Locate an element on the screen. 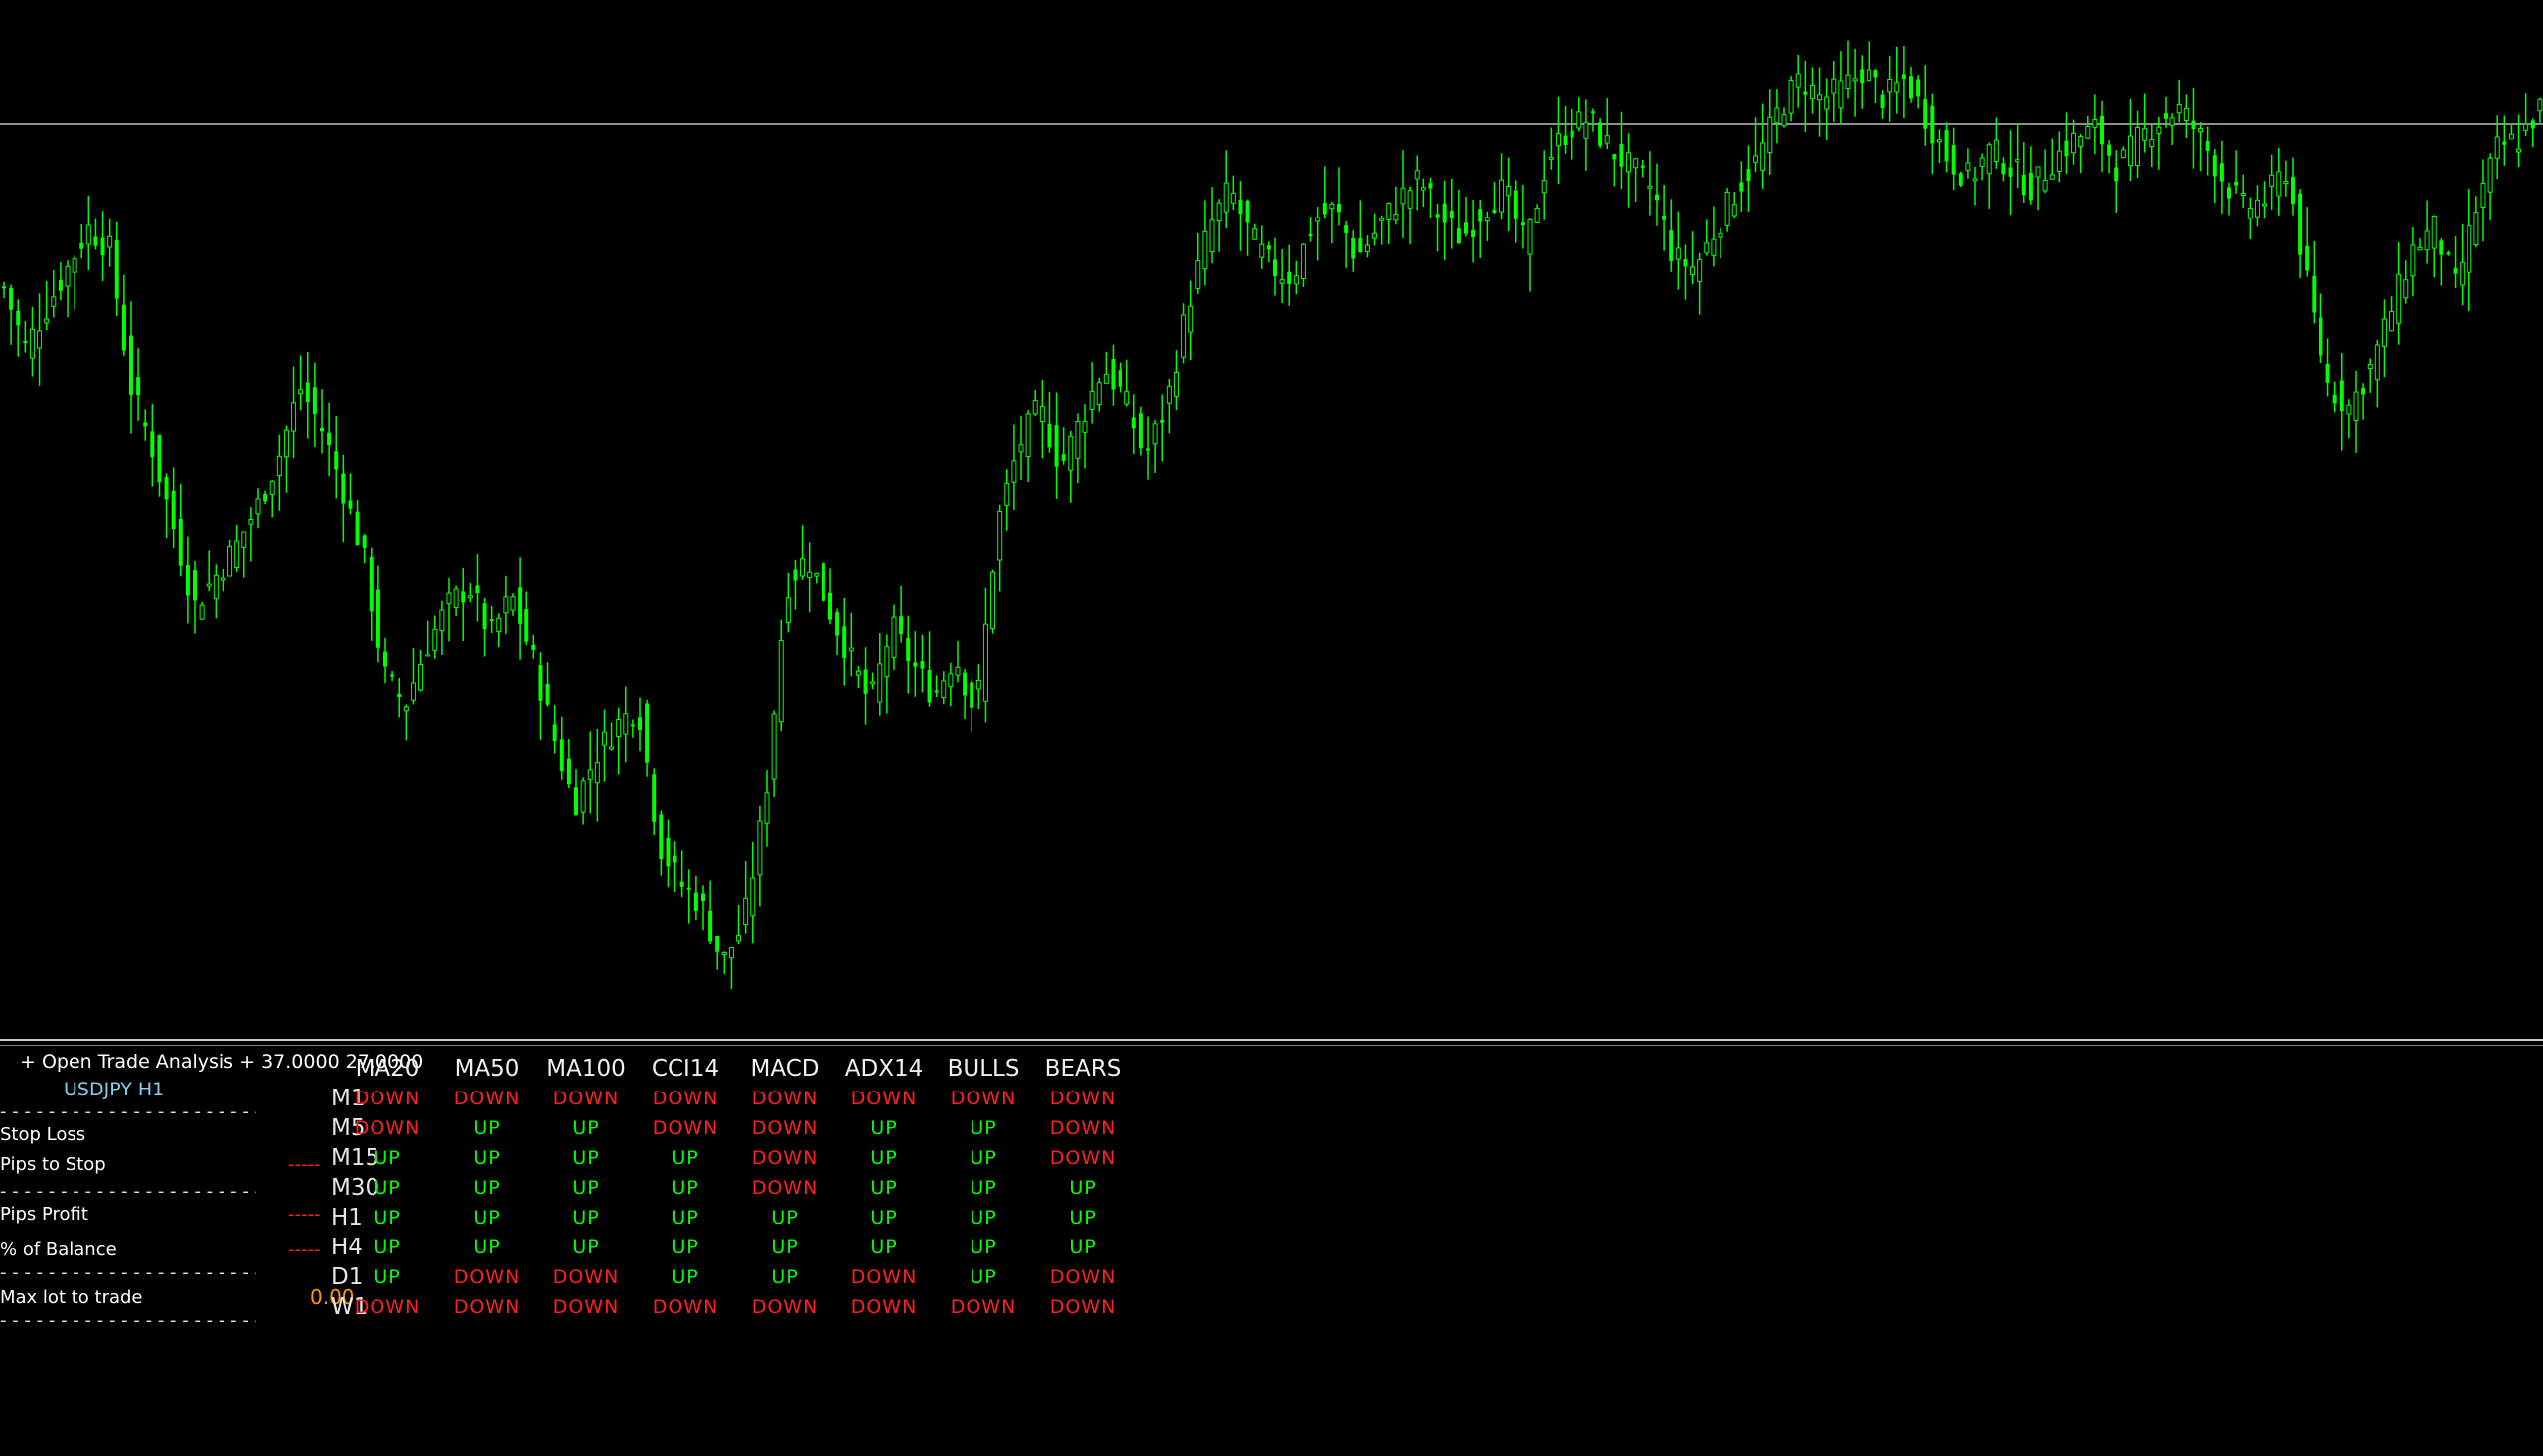  column-header-ma50: MA50 is located at coordinates (487, 1069).